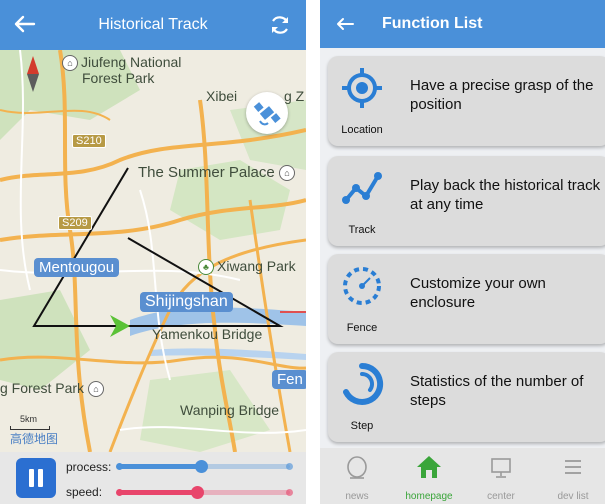 The image size is (605, 504). What do you see at coordinates (363, 383) in the screenshot?
I see `step-swirl-icon` at bounding box center [363, 383].